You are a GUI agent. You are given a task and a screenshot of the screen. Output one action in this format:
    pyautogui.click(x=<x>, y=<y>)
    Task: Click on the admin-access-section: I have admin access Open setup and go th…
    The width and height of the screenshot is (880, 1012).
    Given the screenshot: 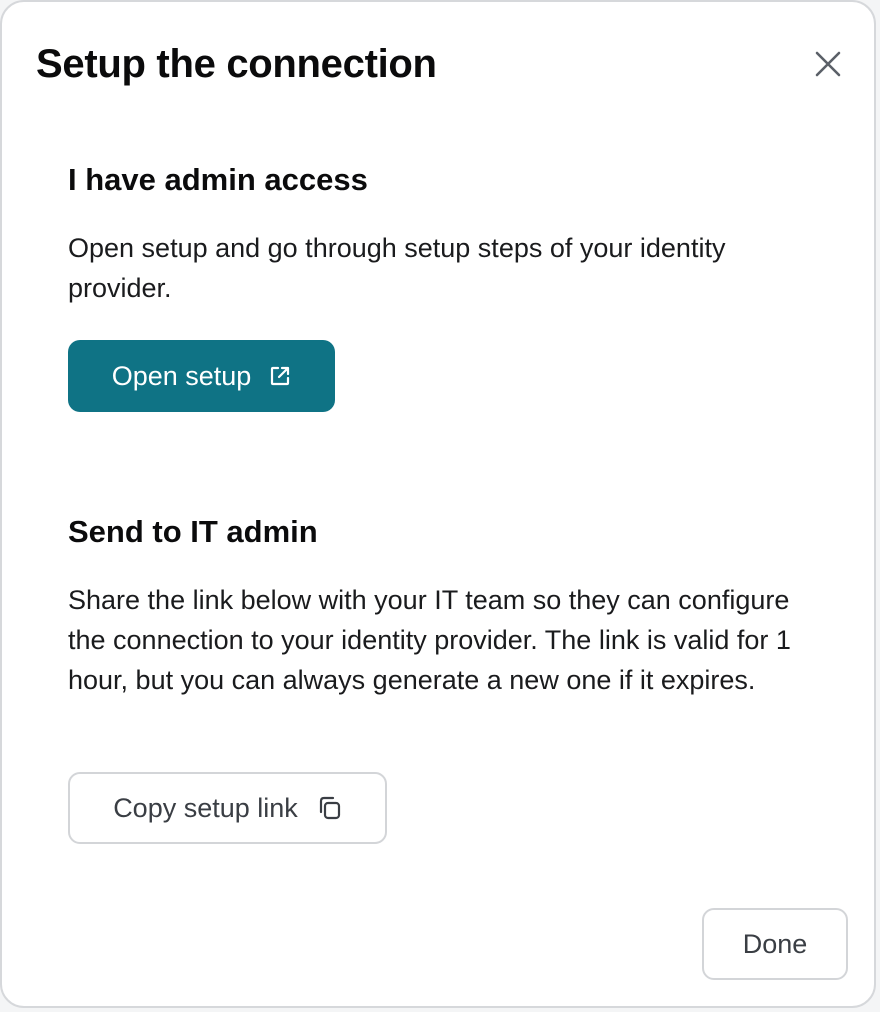 What is the action you would take?
    pyautogui.click(x=448, y=234)
    